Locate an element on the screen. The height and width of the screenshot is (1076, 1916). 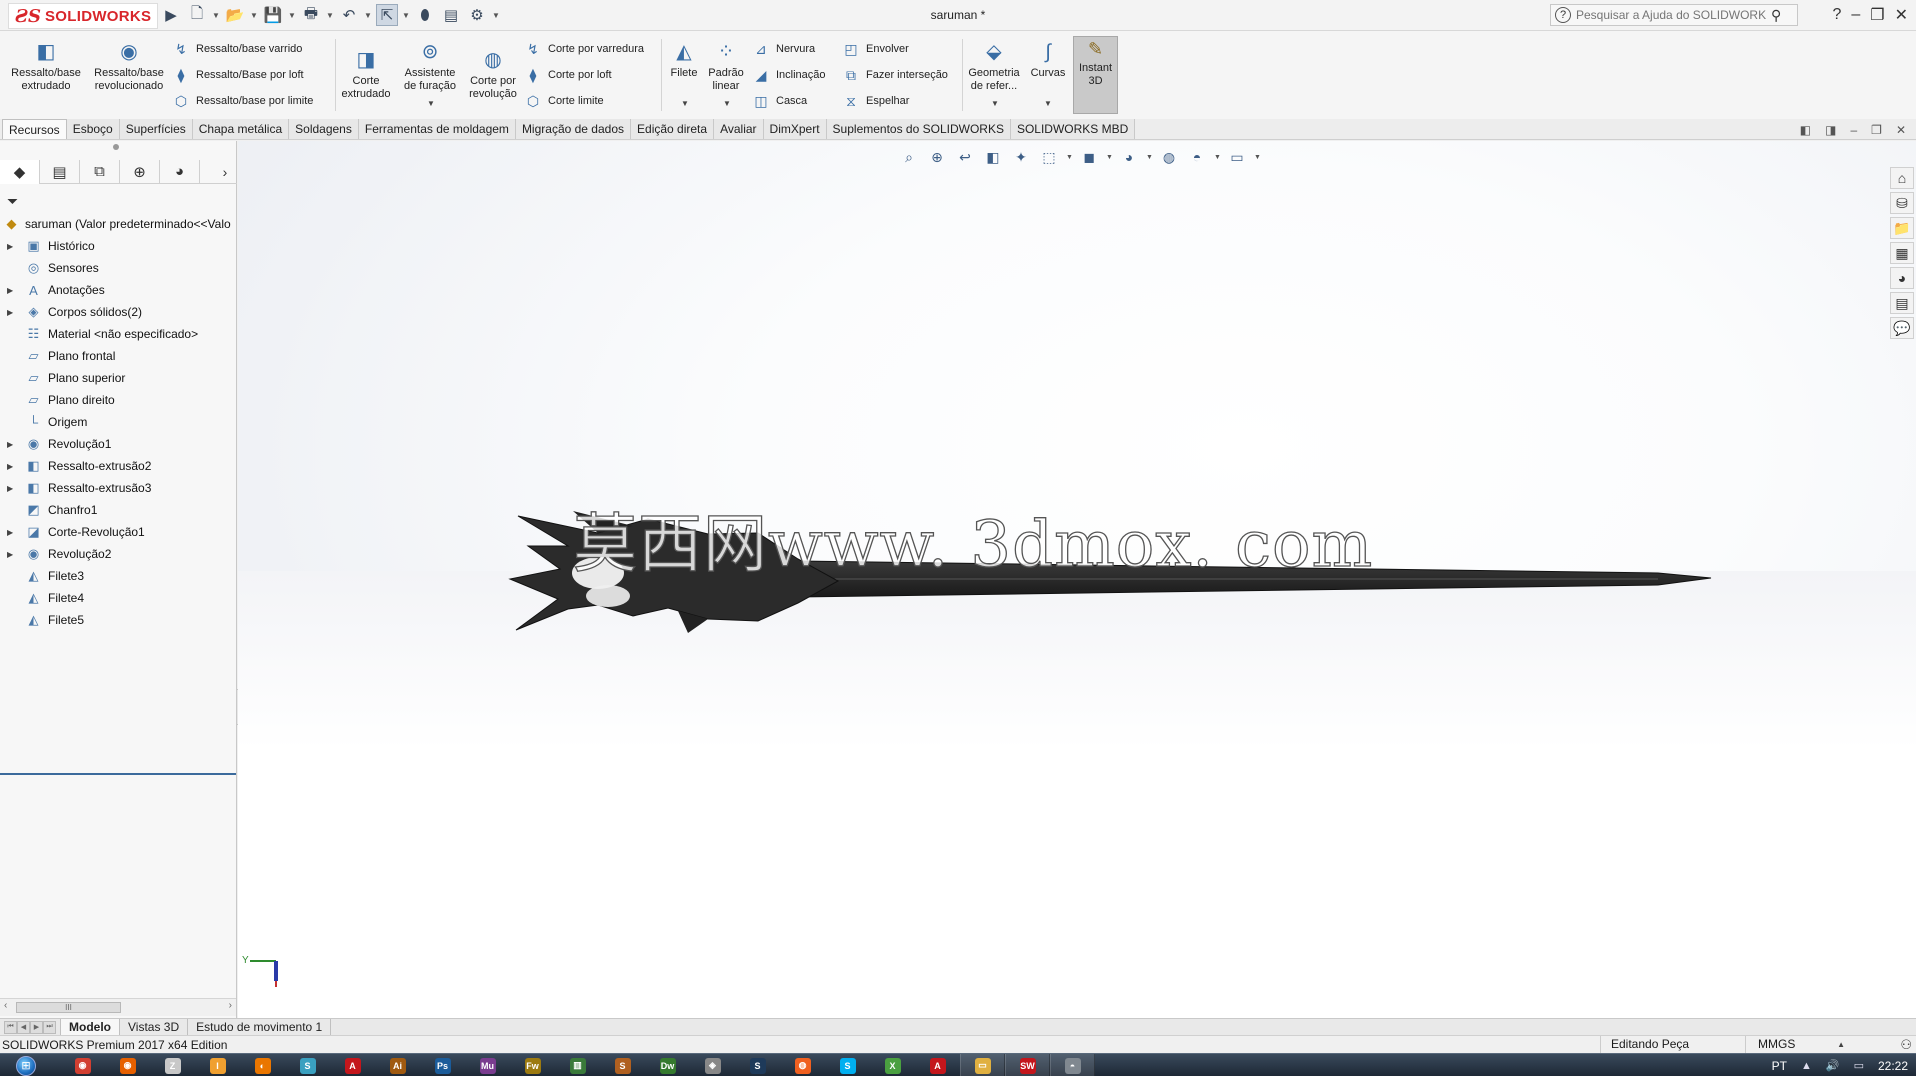
taskbar-app-button: ◍ is located at coordinates (802, 1065).